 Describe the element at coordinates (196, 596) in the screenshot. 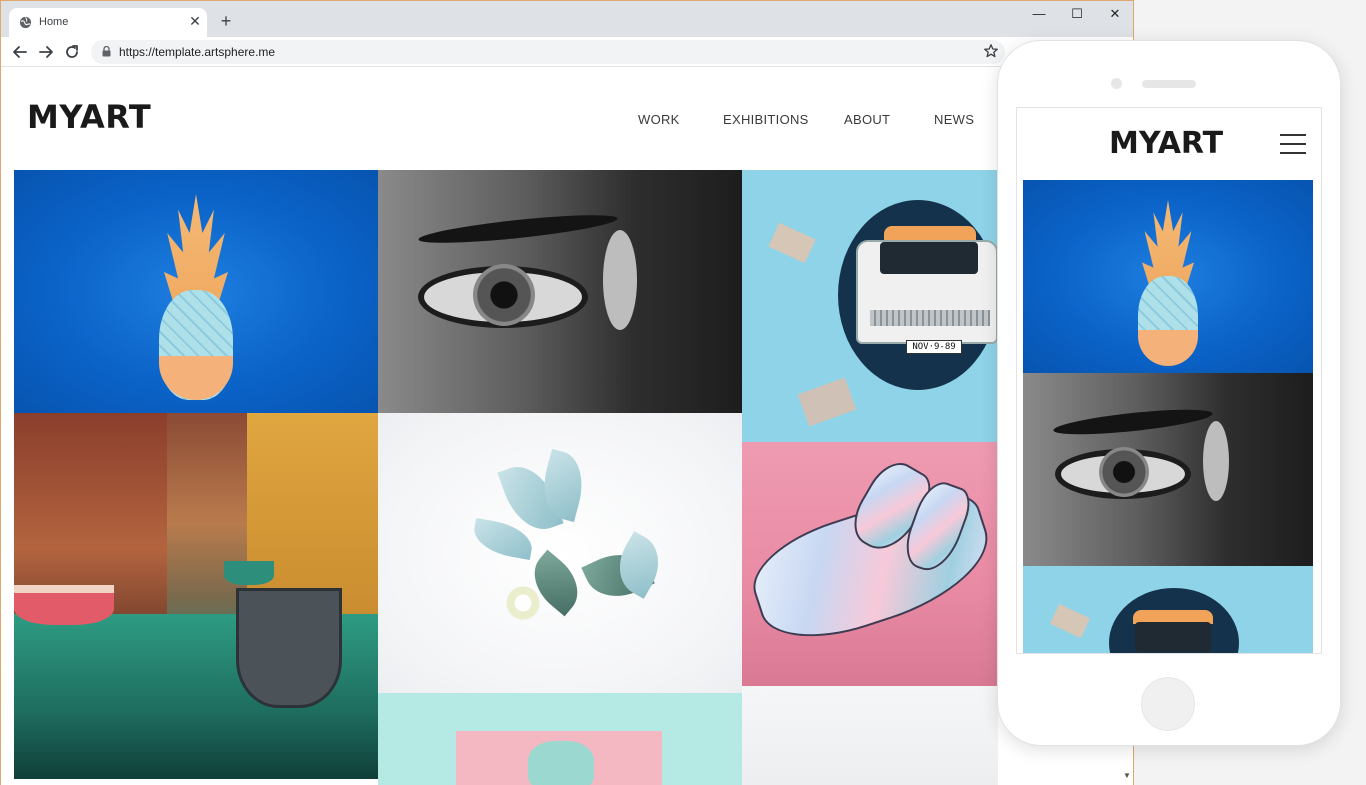

I see `venice-canal-artwork` at that location.